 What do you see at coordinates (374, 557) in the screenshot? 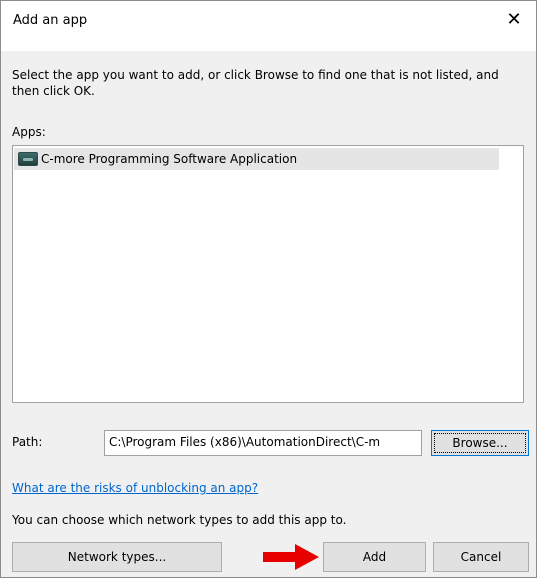
I see `add-button: Add` at bounding box center [374, 557].